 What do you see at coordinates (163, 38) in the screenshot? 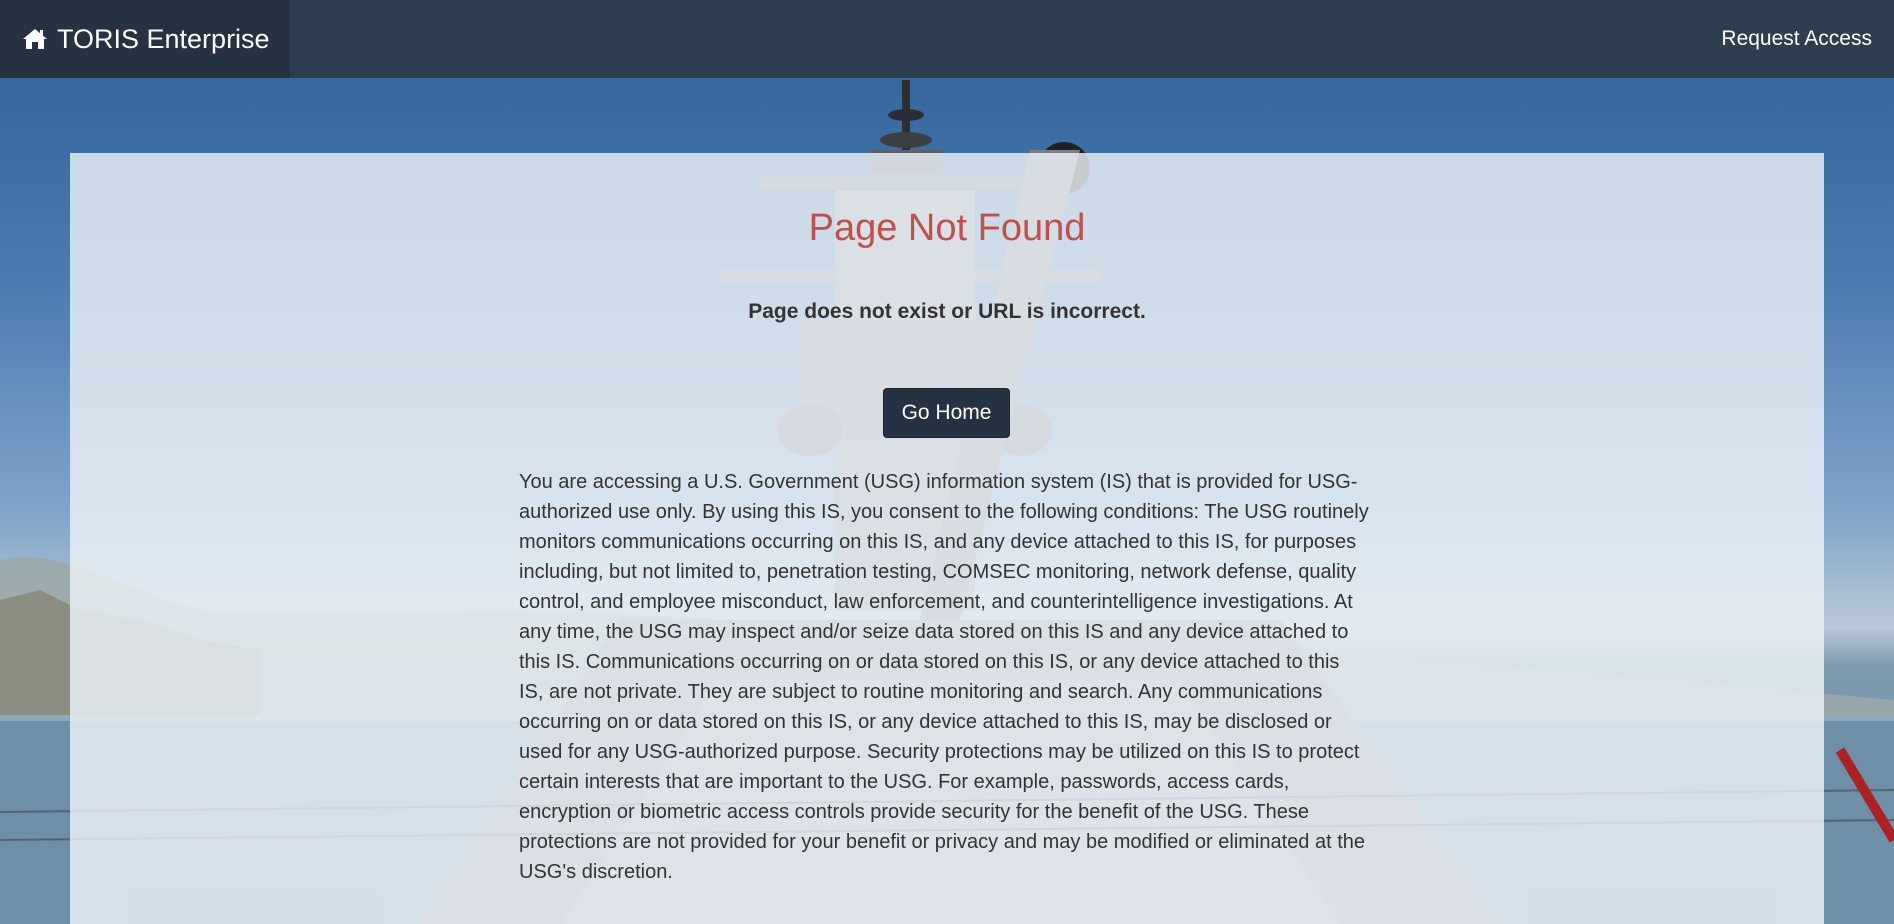
I see `brand-label: TORIS Enterprise` at bounding box center [163, 38].